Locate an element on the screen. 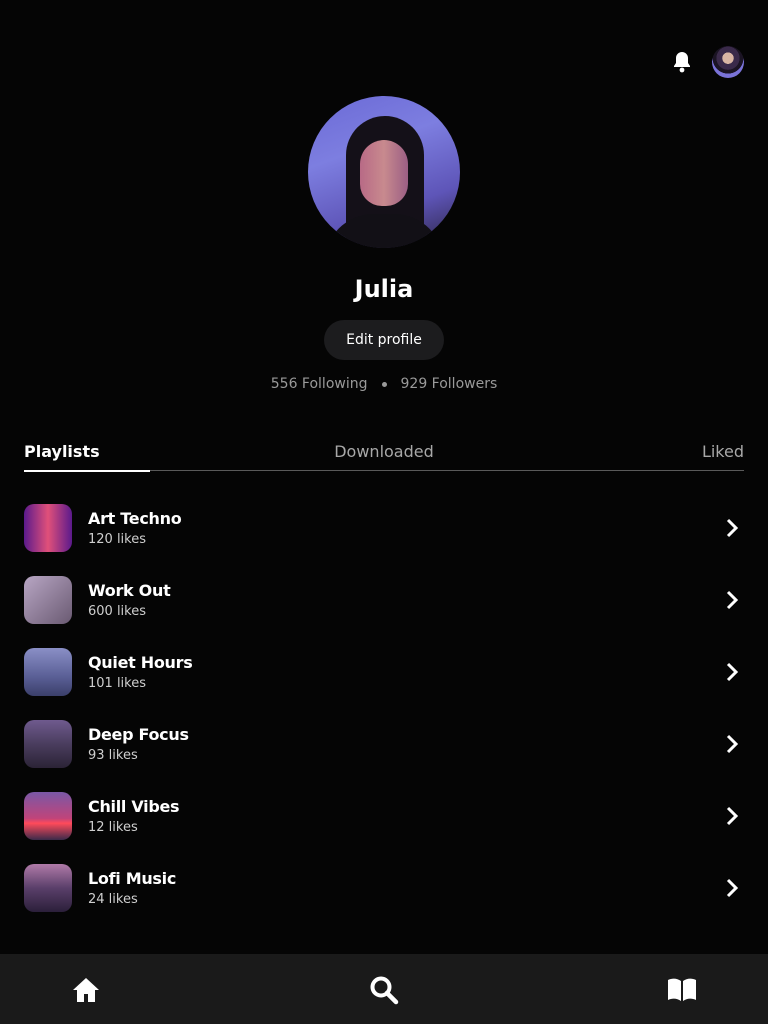 Image resolution: width=768 pixels, height=1024 pixels. playlist-title: Art Techno is located at coordinates (135, 518).